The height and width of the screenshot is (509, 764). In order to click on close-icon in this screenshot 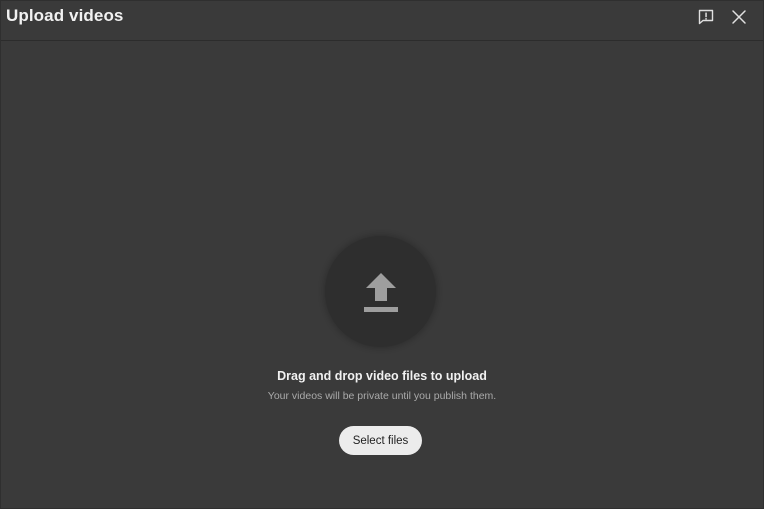, I will do `click(739, 17)`.